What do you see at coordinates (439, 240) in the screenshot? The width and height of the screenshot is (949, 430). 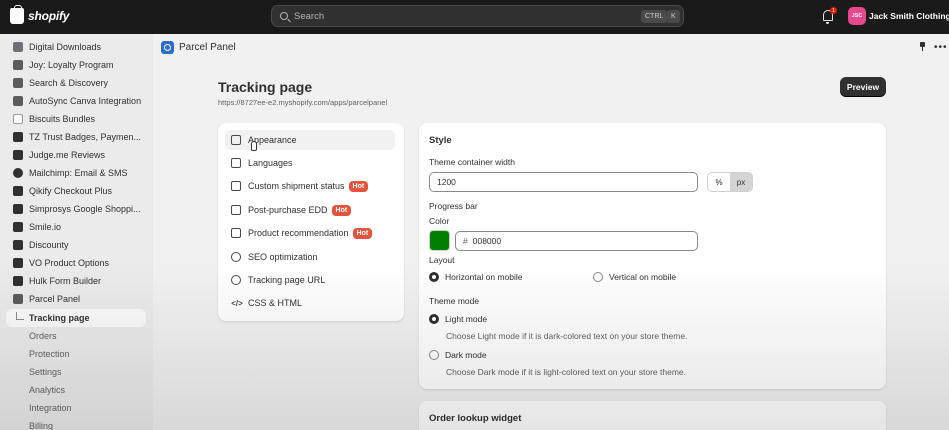 I see `color-swatch` at bounding box center [439, 240].